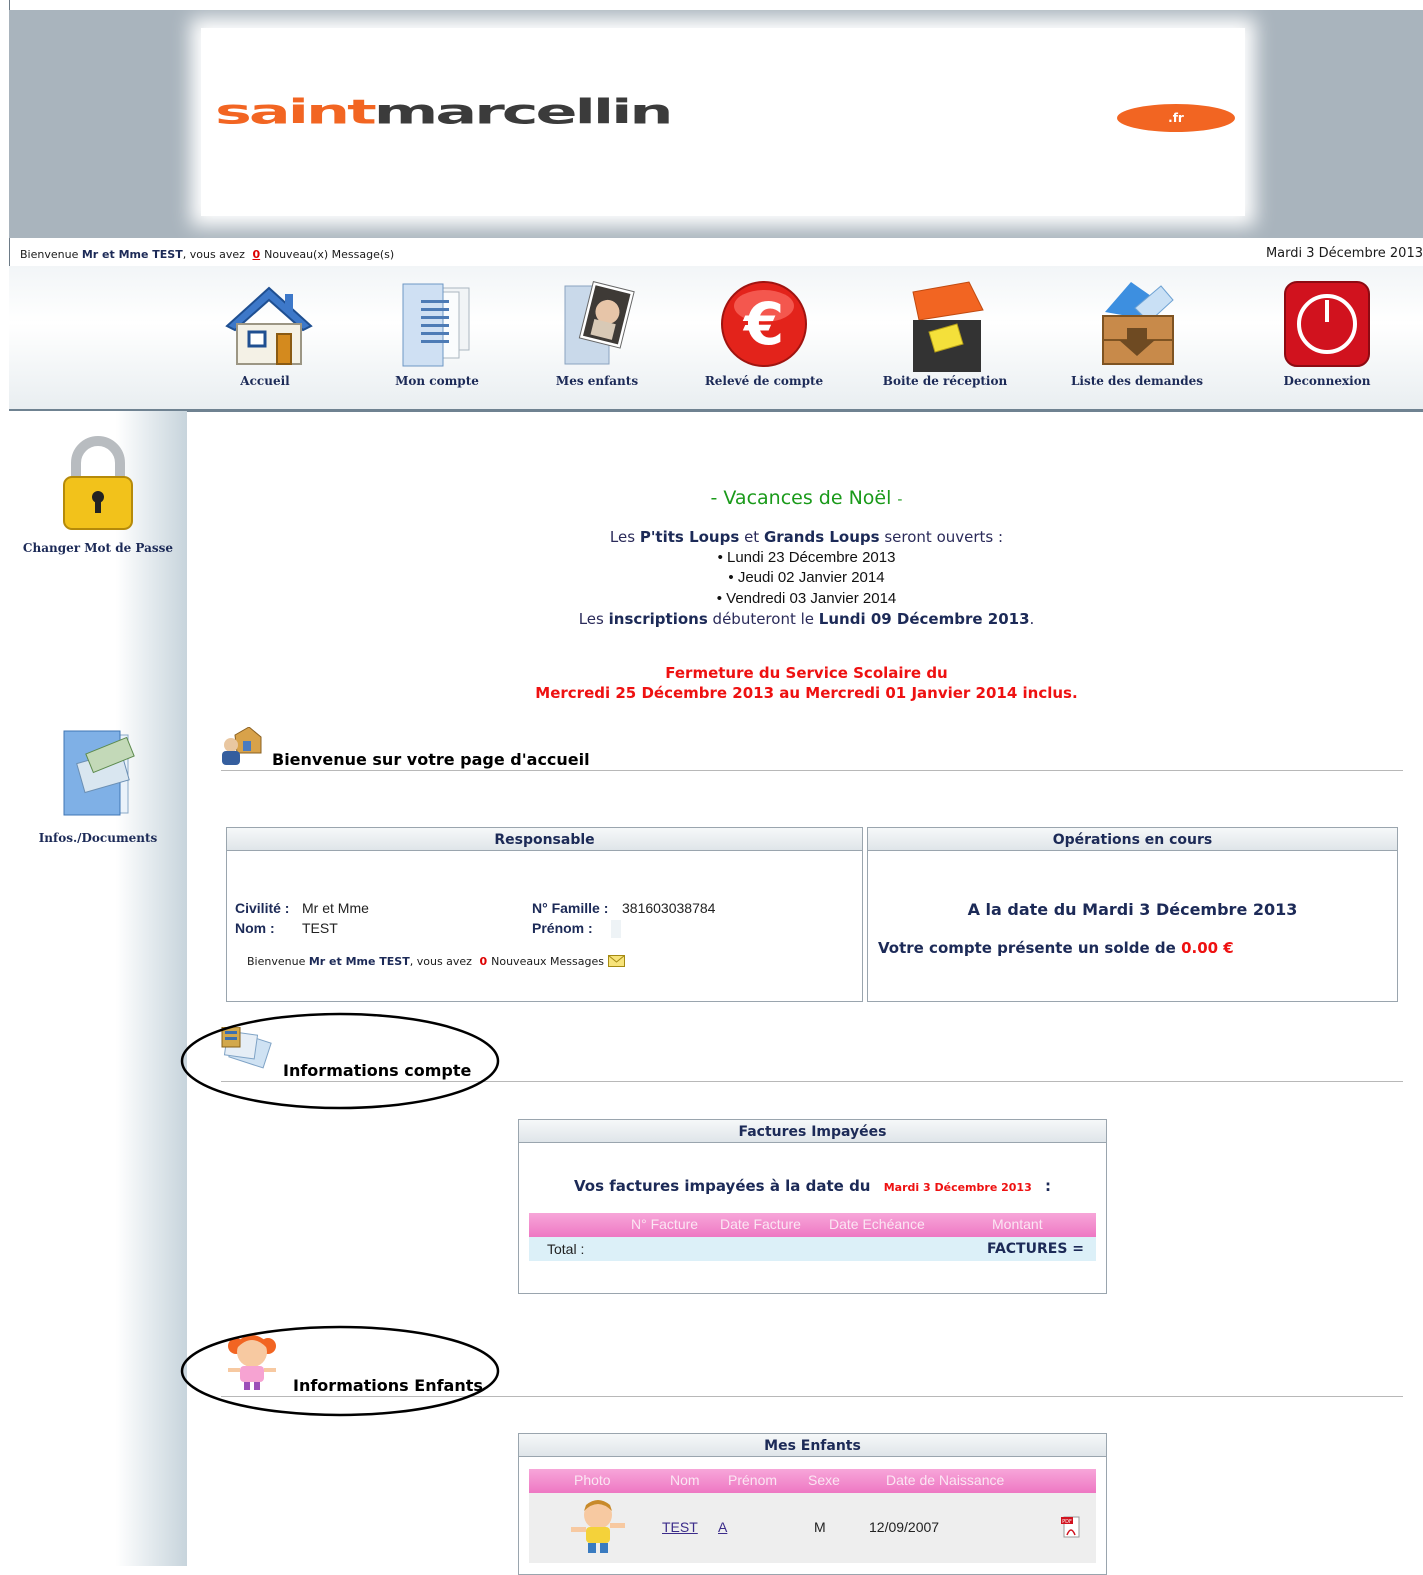  Describe the element at coordinates (320, 928) in the screenshot. I see `nom-value: TEST` at that location.